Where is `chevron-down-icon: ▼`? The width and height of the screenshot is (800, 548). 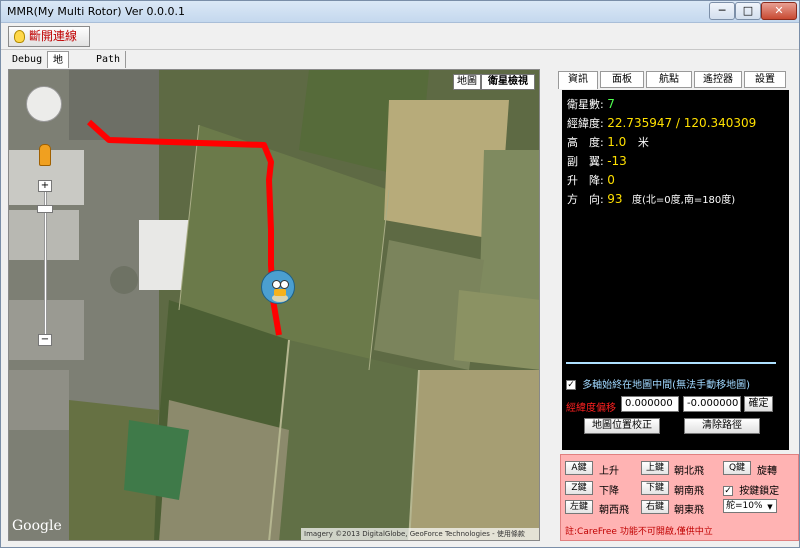 chevron-down-icon: ▼ is located at coordinates (770, 507).